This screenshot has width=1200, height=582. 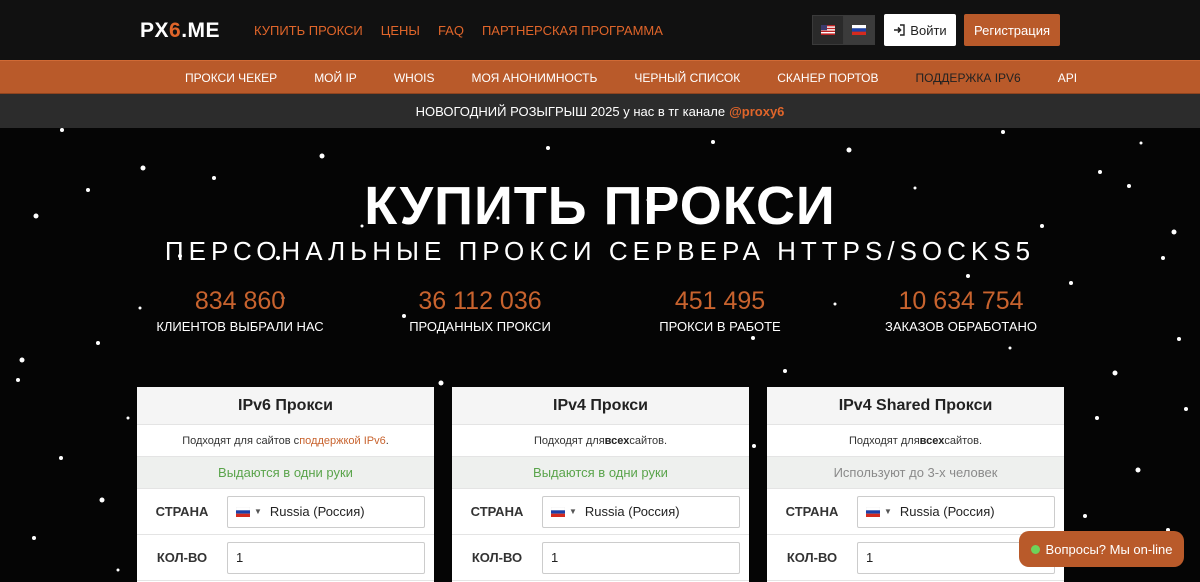 I want to click on announcement-telegram-link: @proxy6, so click(x=756, y=111).